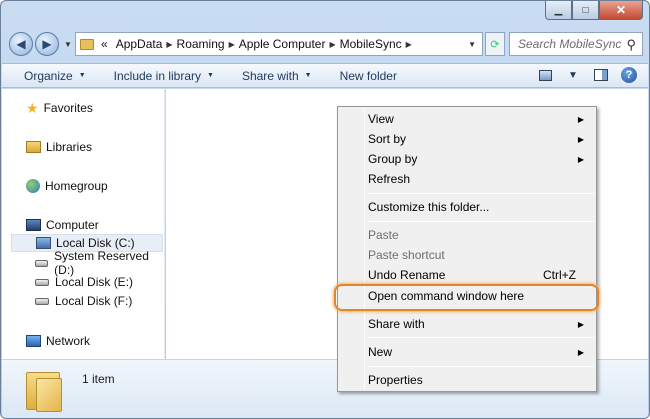  I want to click on menu-item-paste: Paste, so click(481, 235).